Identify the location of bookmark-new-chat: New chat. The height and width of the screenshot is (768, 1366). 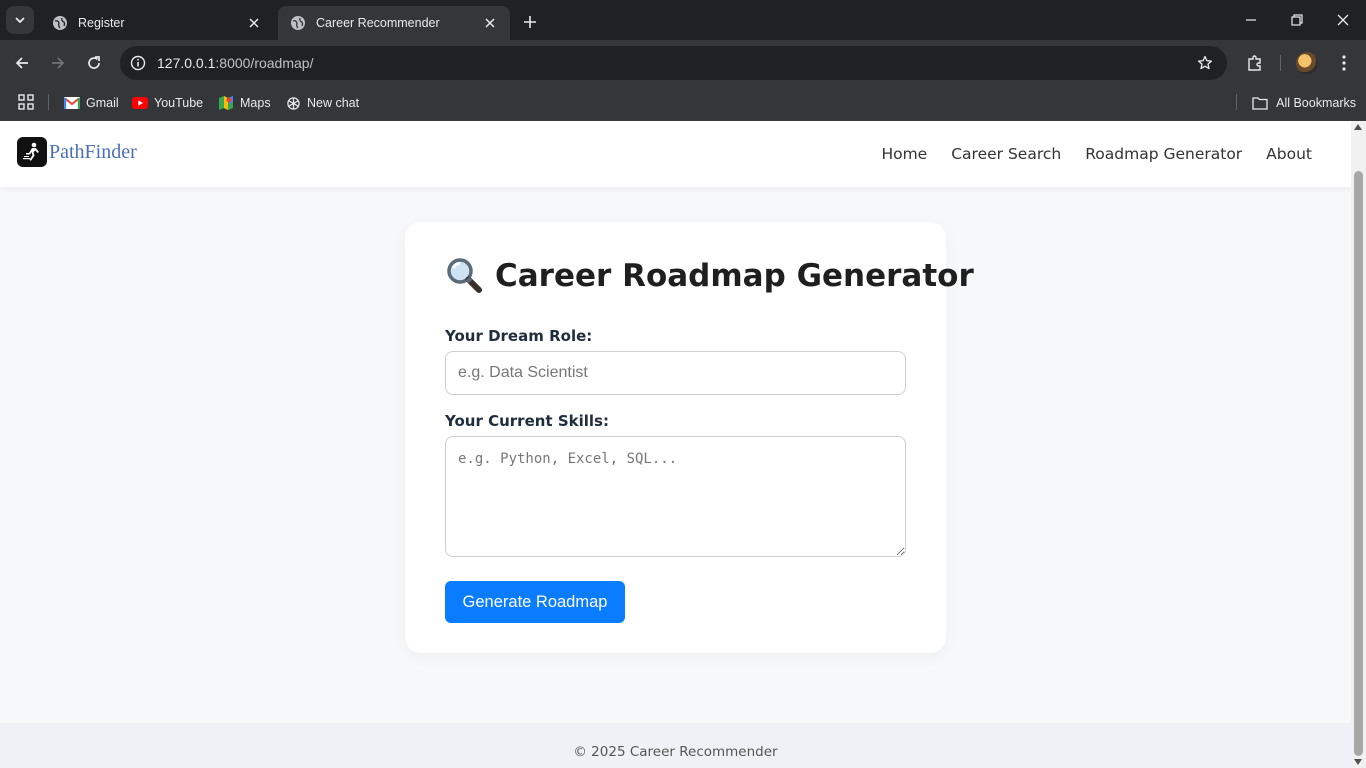
(322, 103).